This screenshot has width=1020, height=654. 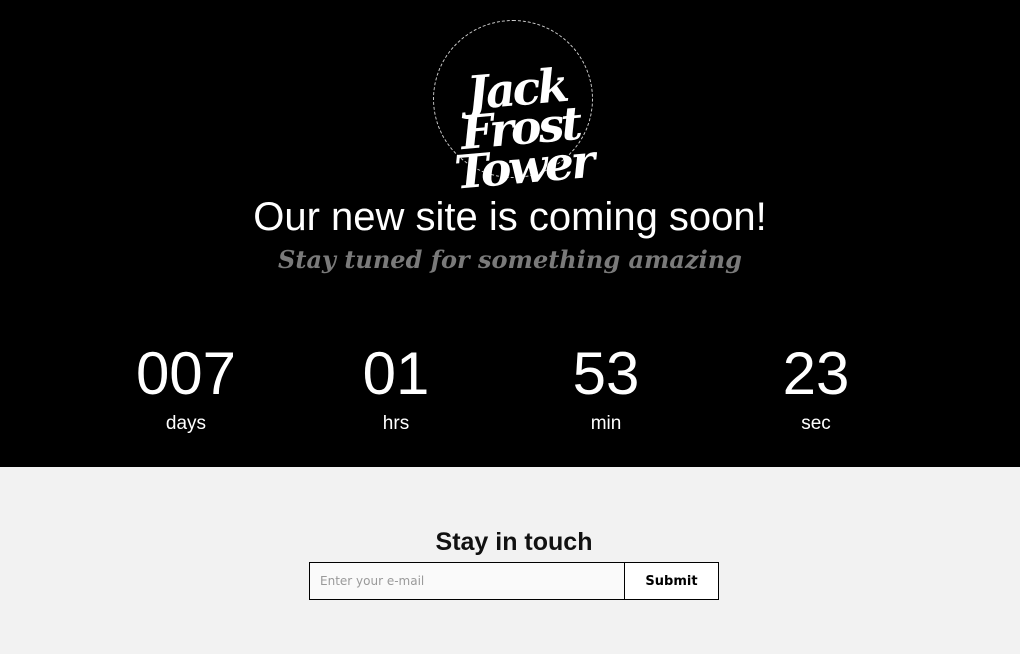 I want to click on countdown-minutes: 53 min, so click(x=606, y=388).